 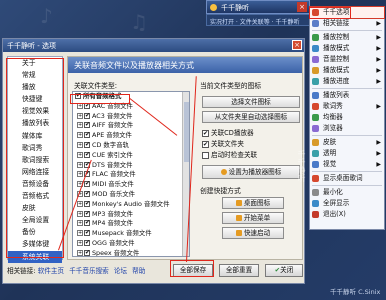 I want to click on menu-item: 播放进度 ▶, so click(x=347, y=81).